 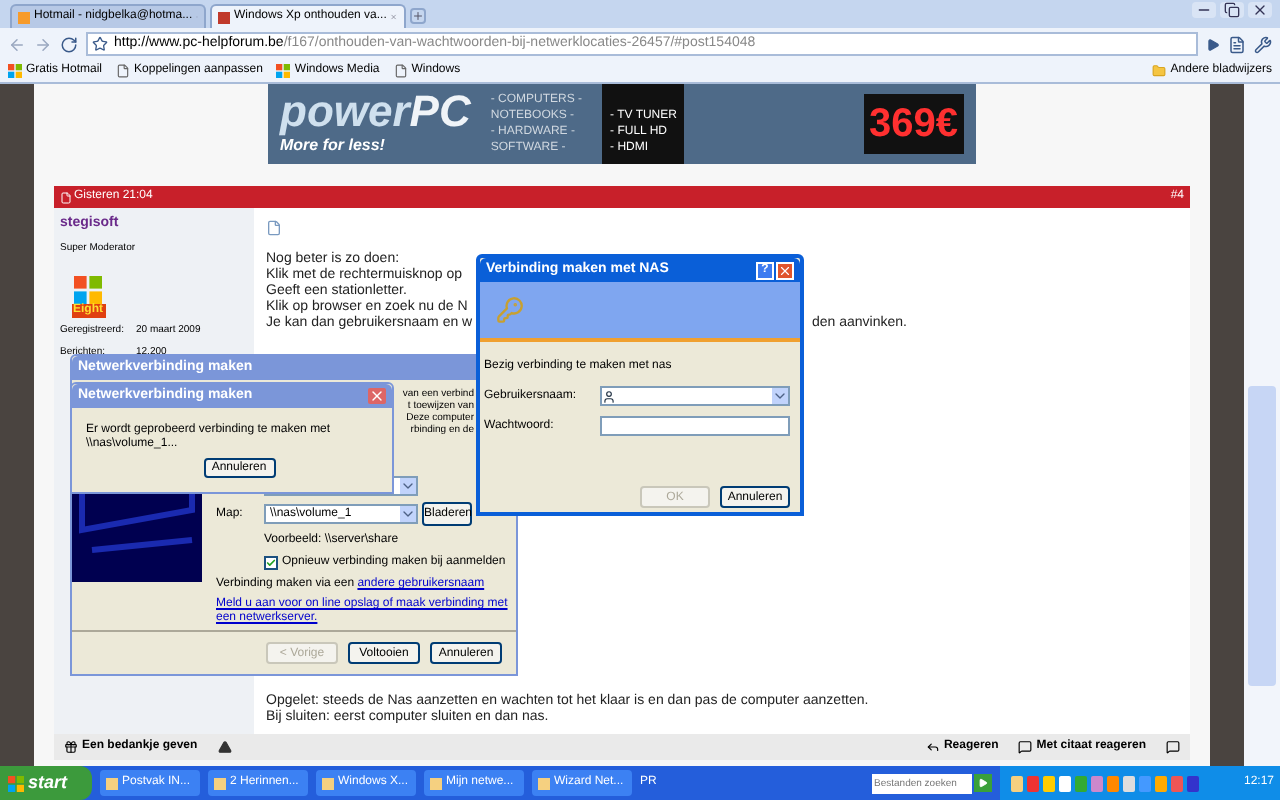 What do you see at coordinates (1232, 10) in the screenshot?
I see `restore-icon` at bounding box center [1232, 10].